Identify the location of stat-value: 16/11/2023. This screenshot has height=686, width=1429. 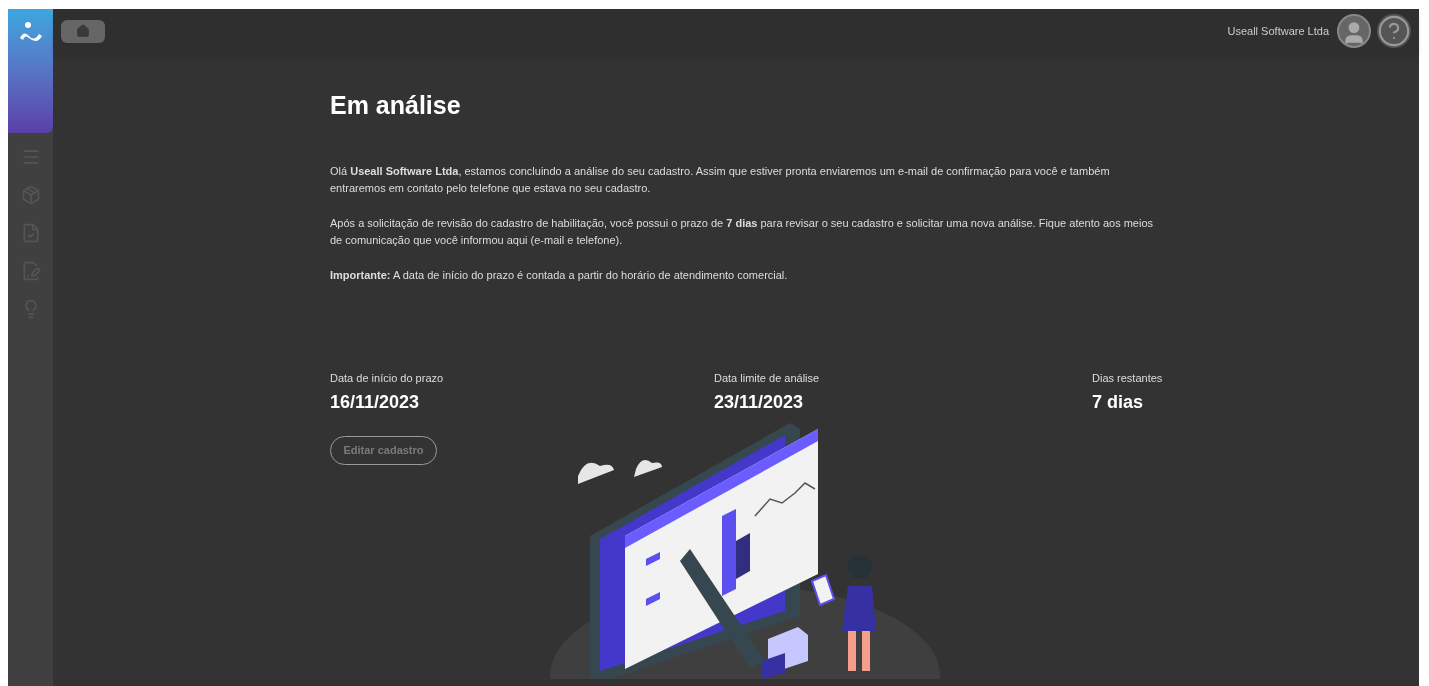
(375, 402).